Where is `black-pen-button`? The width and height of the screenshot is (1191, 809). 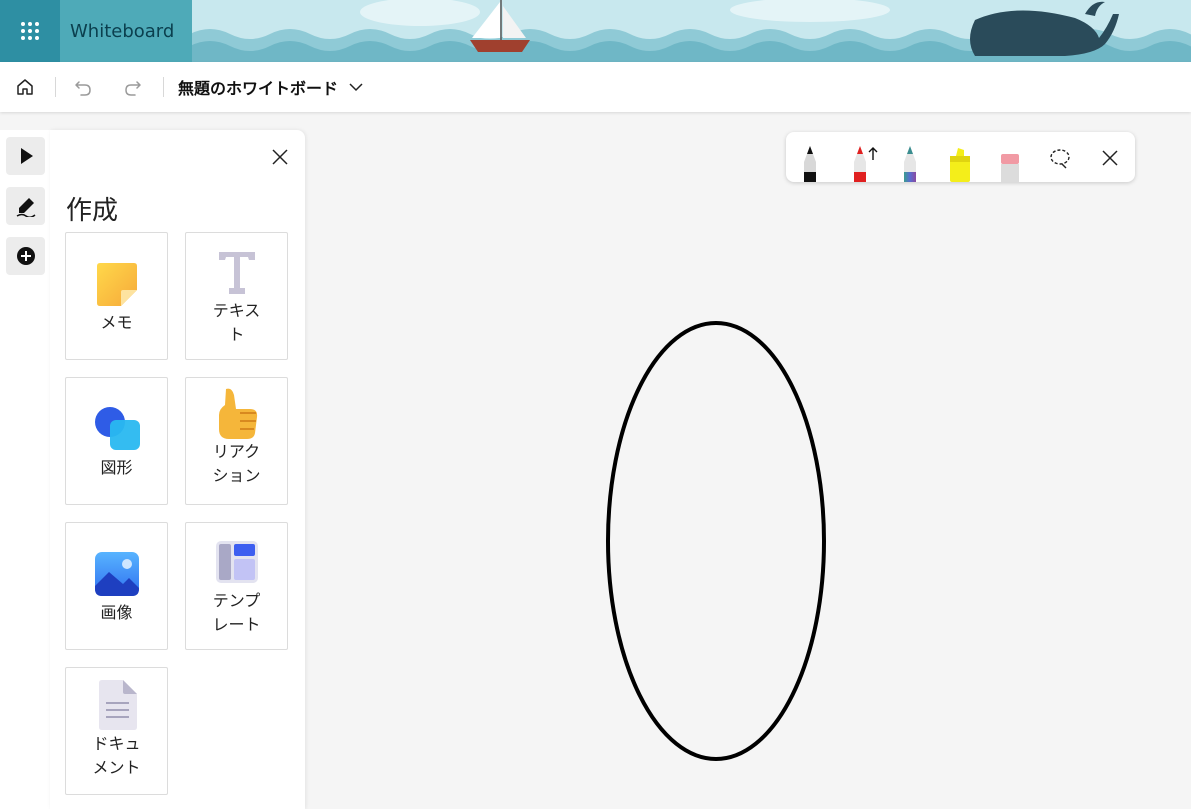 black-pen-button is located at coordinates (810, 157).